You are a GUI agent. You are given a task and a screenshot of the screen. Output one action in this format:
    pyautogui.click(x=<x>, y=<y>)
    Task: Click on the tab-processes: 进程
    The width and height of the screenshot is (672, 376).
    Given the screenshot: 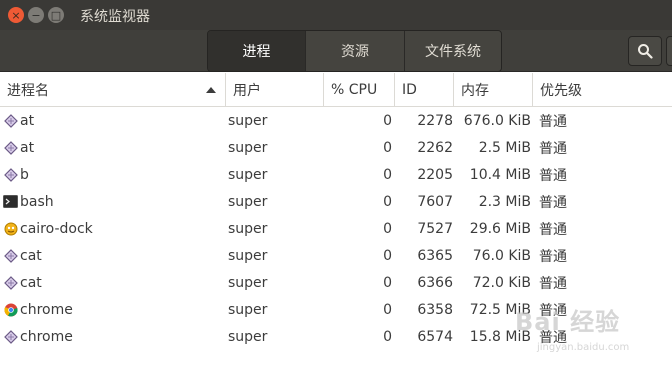 What is the action you would take?
    pyautogui.click(x=257, y=51)
    